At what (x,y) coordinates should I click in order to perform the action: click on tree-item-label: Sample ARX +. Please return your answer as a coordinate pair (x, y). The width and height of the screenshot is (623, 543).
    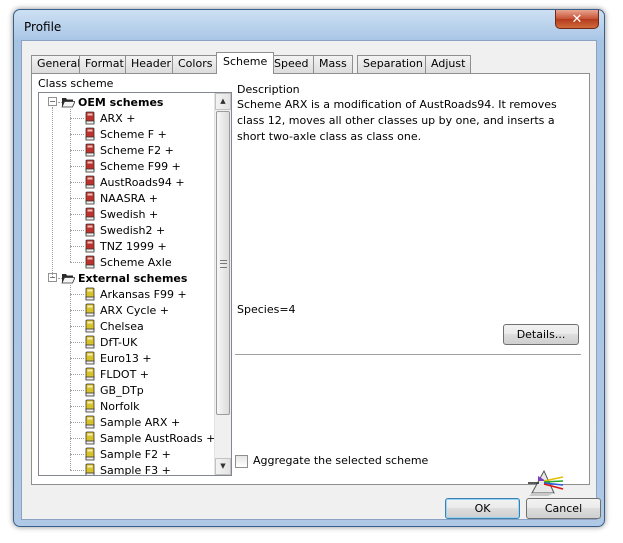
    Looking at the image, I should click on (140, 422).